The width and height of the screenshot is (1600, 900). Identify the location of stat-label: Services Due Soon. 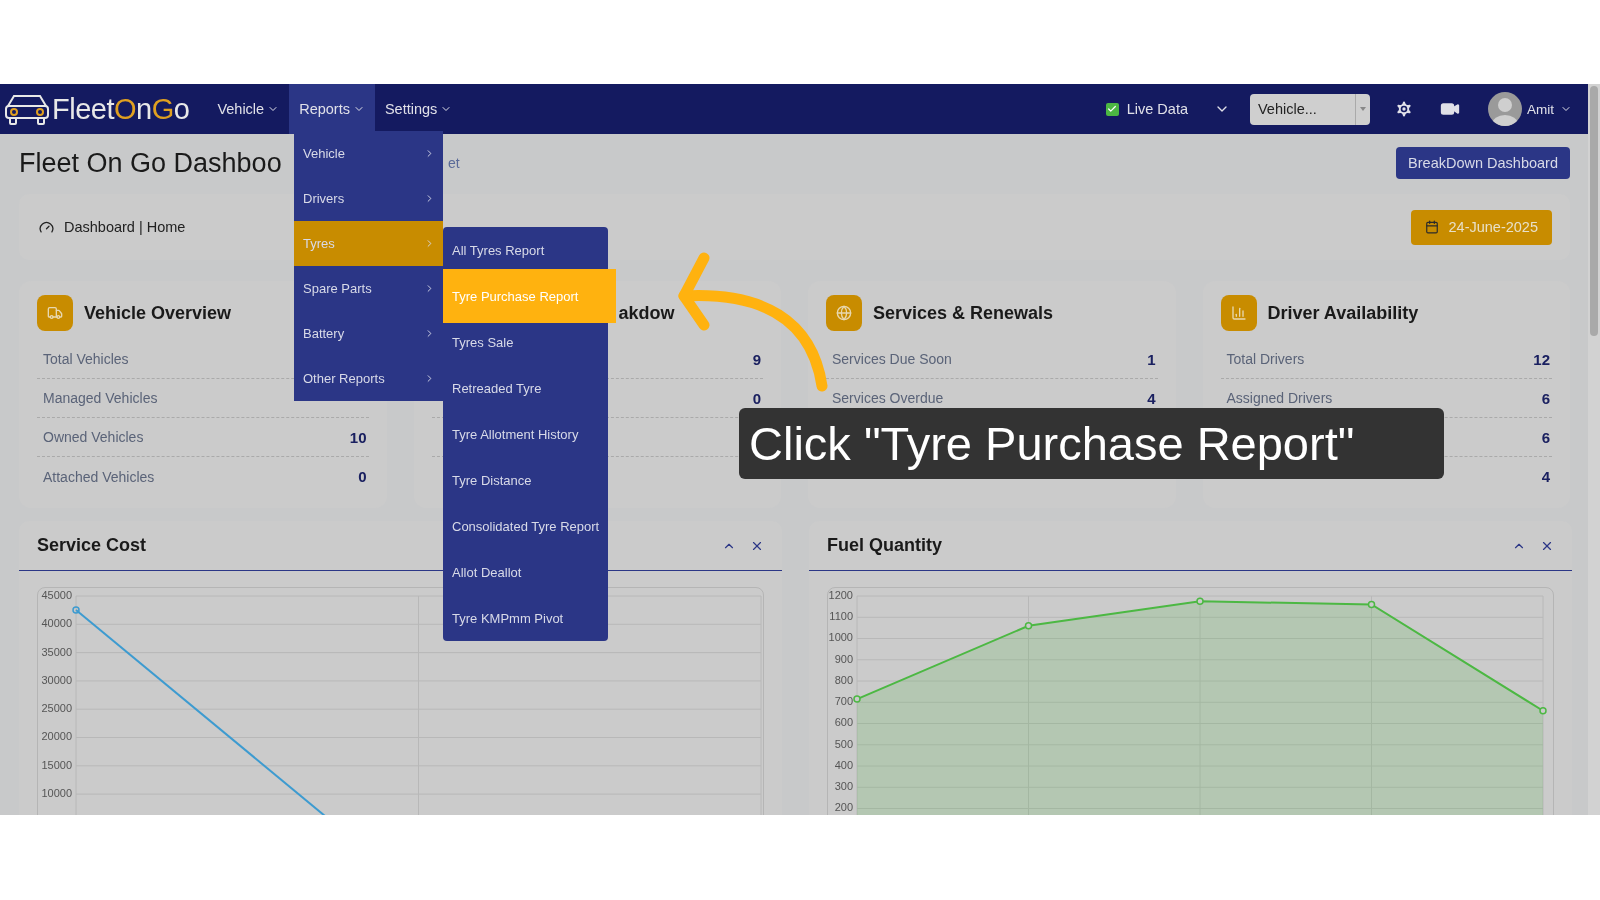
(892, 359).